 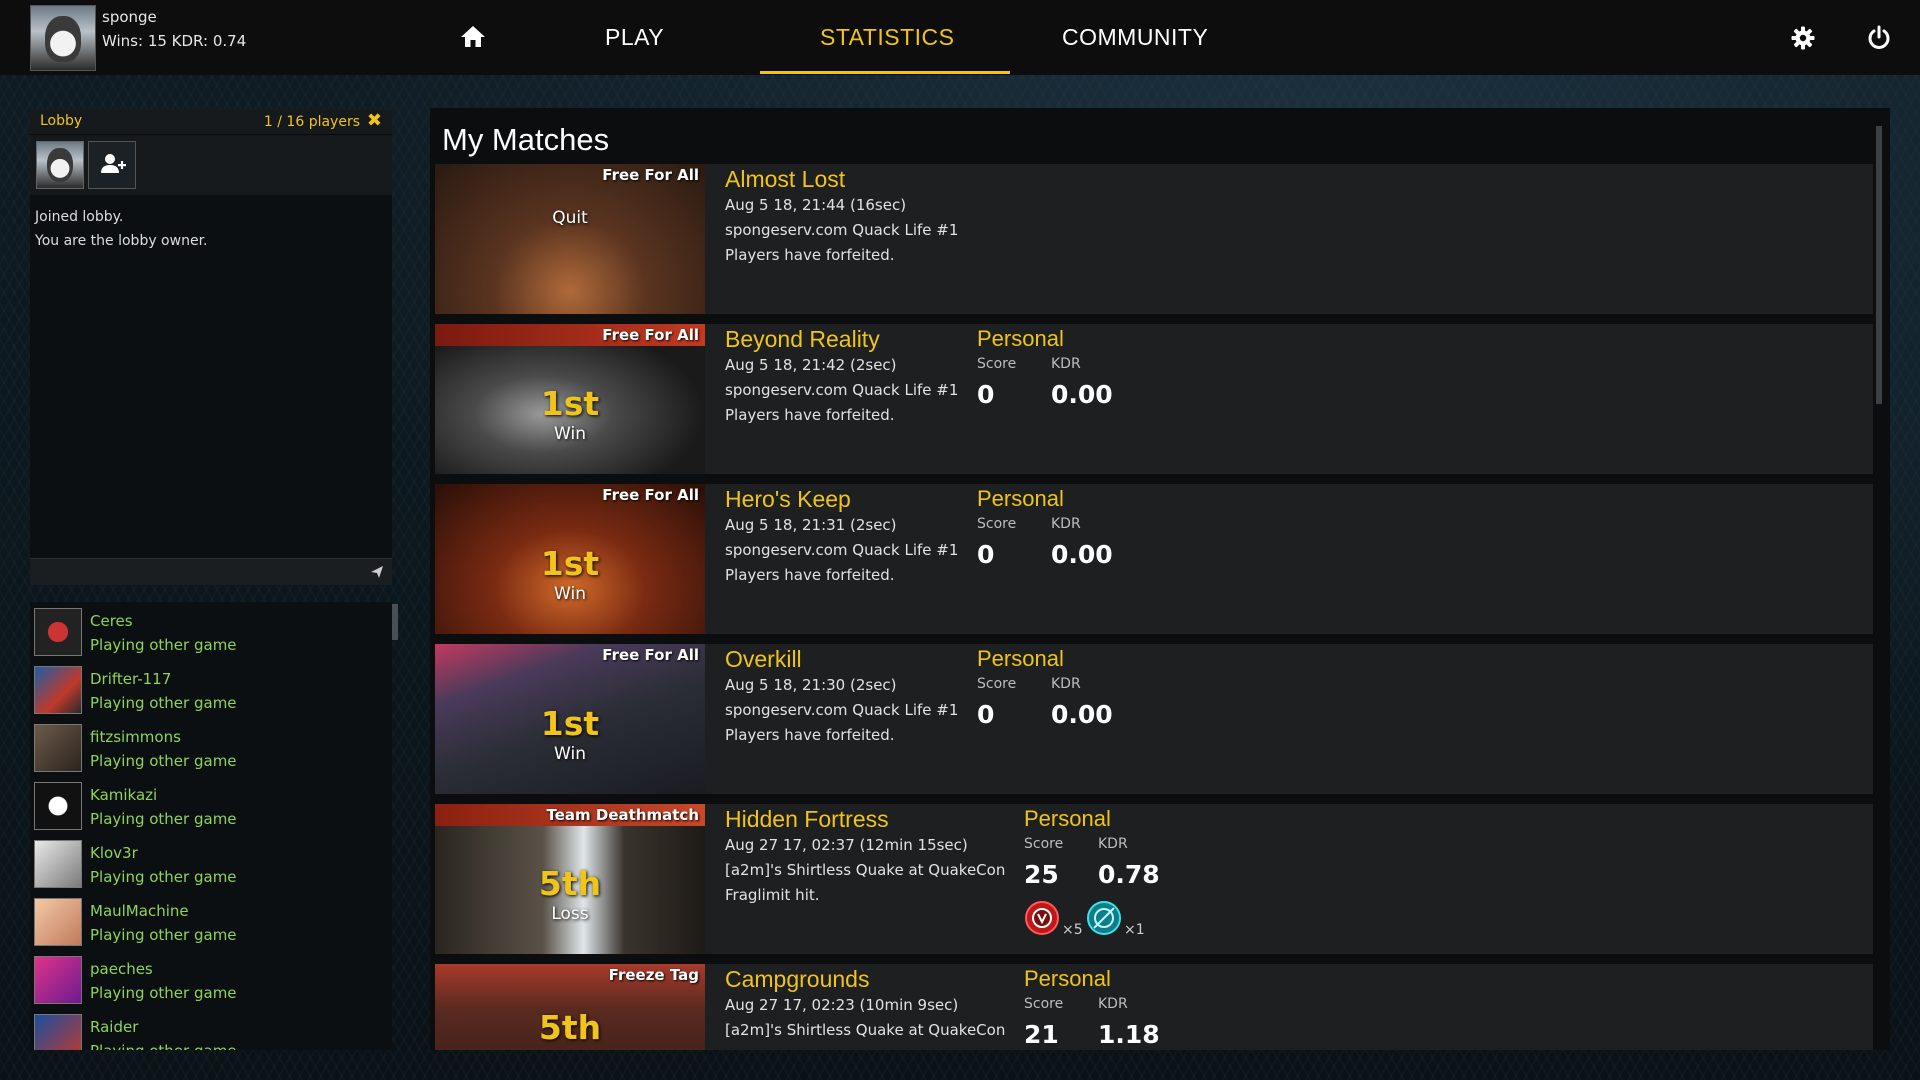 I want to click on page-title: My Matches, so click(x=526, y=139).